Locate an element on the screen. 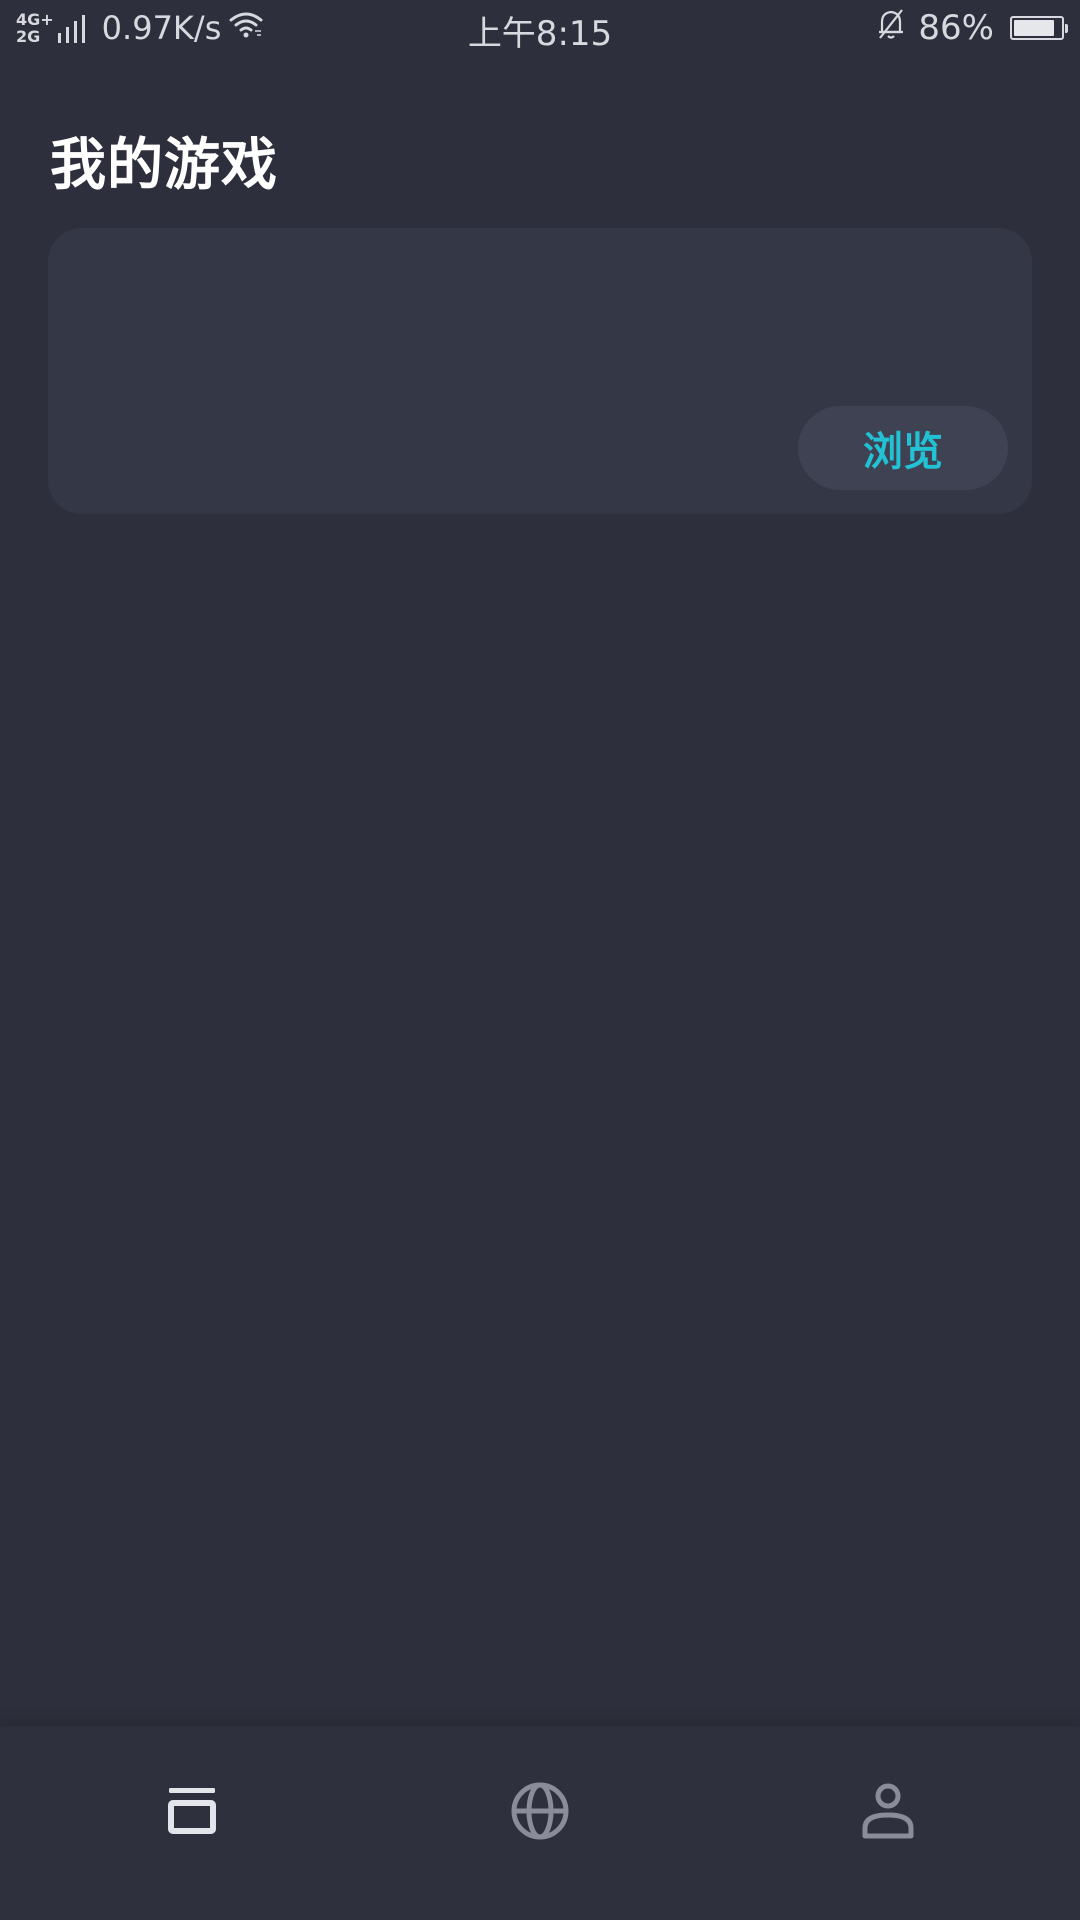 The height and width of the screenshot is (1920, 1080). battery-icon is located at coordinates (1039, 28).